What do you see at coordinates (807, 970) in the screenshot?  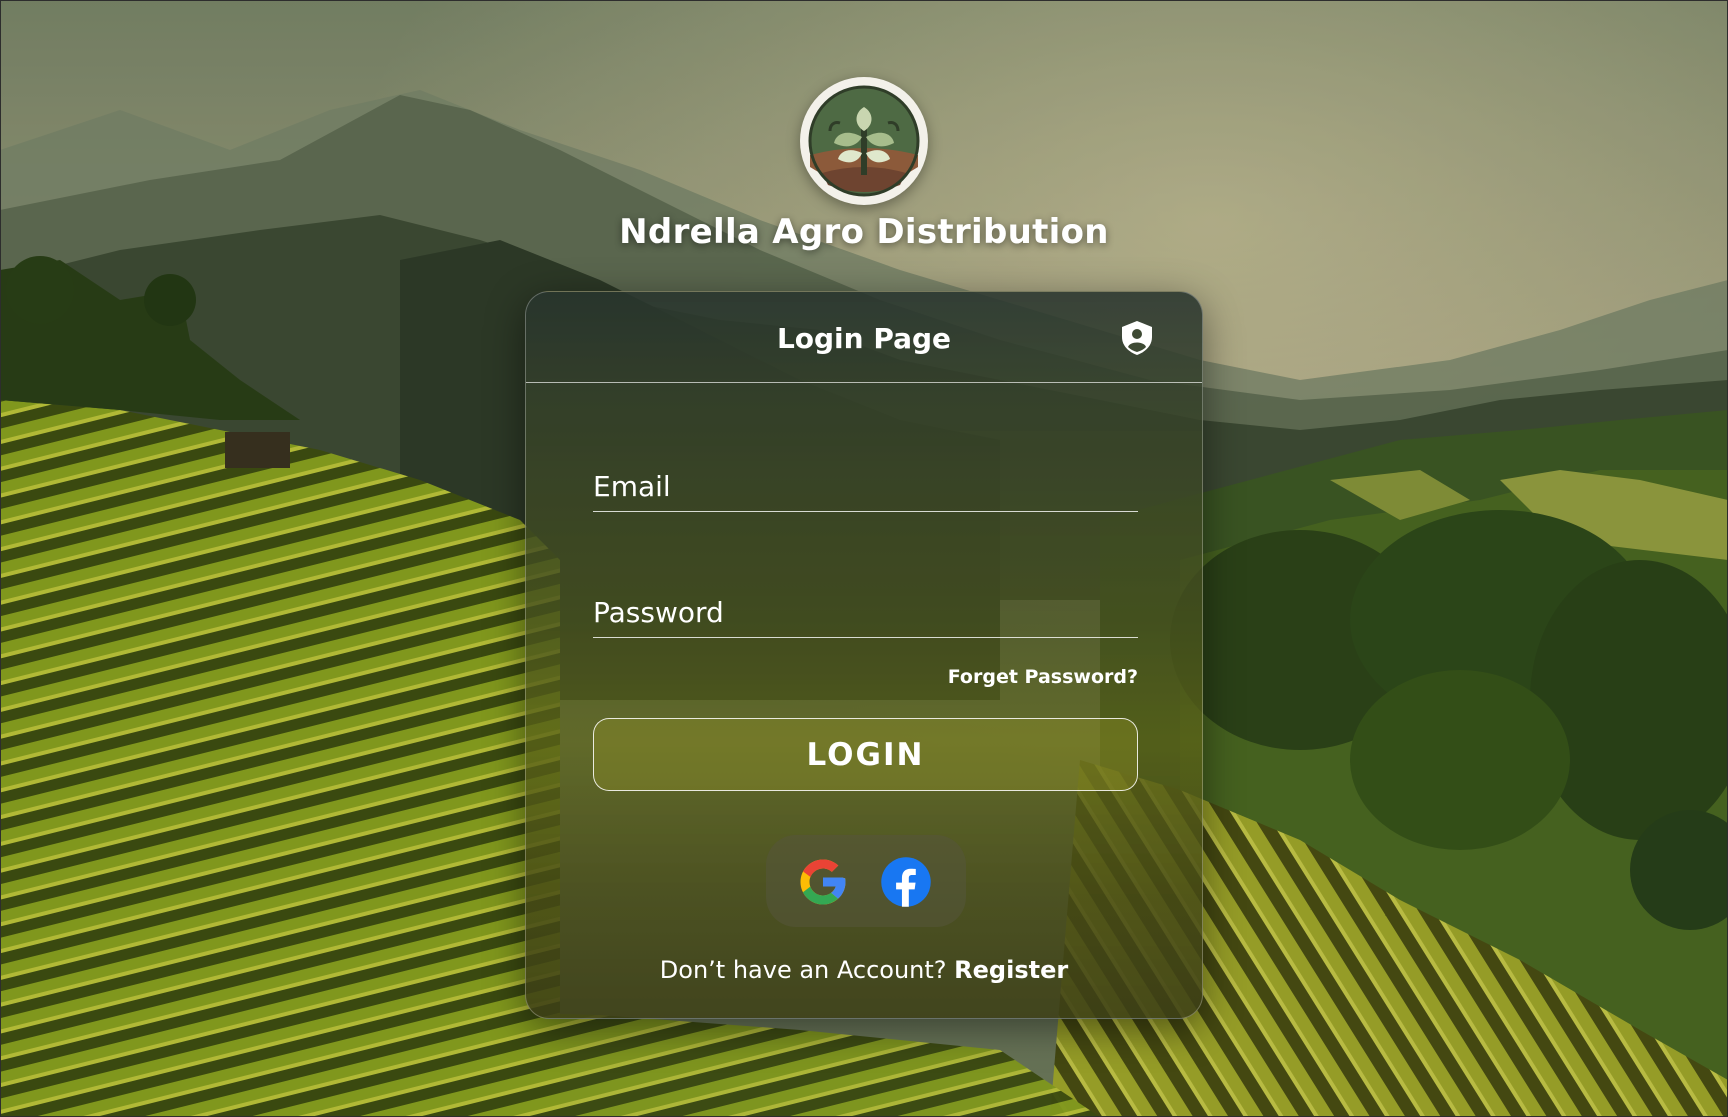 I see `register-prompt-text: Don’t have an Account?` at bounding box center [807, 970].